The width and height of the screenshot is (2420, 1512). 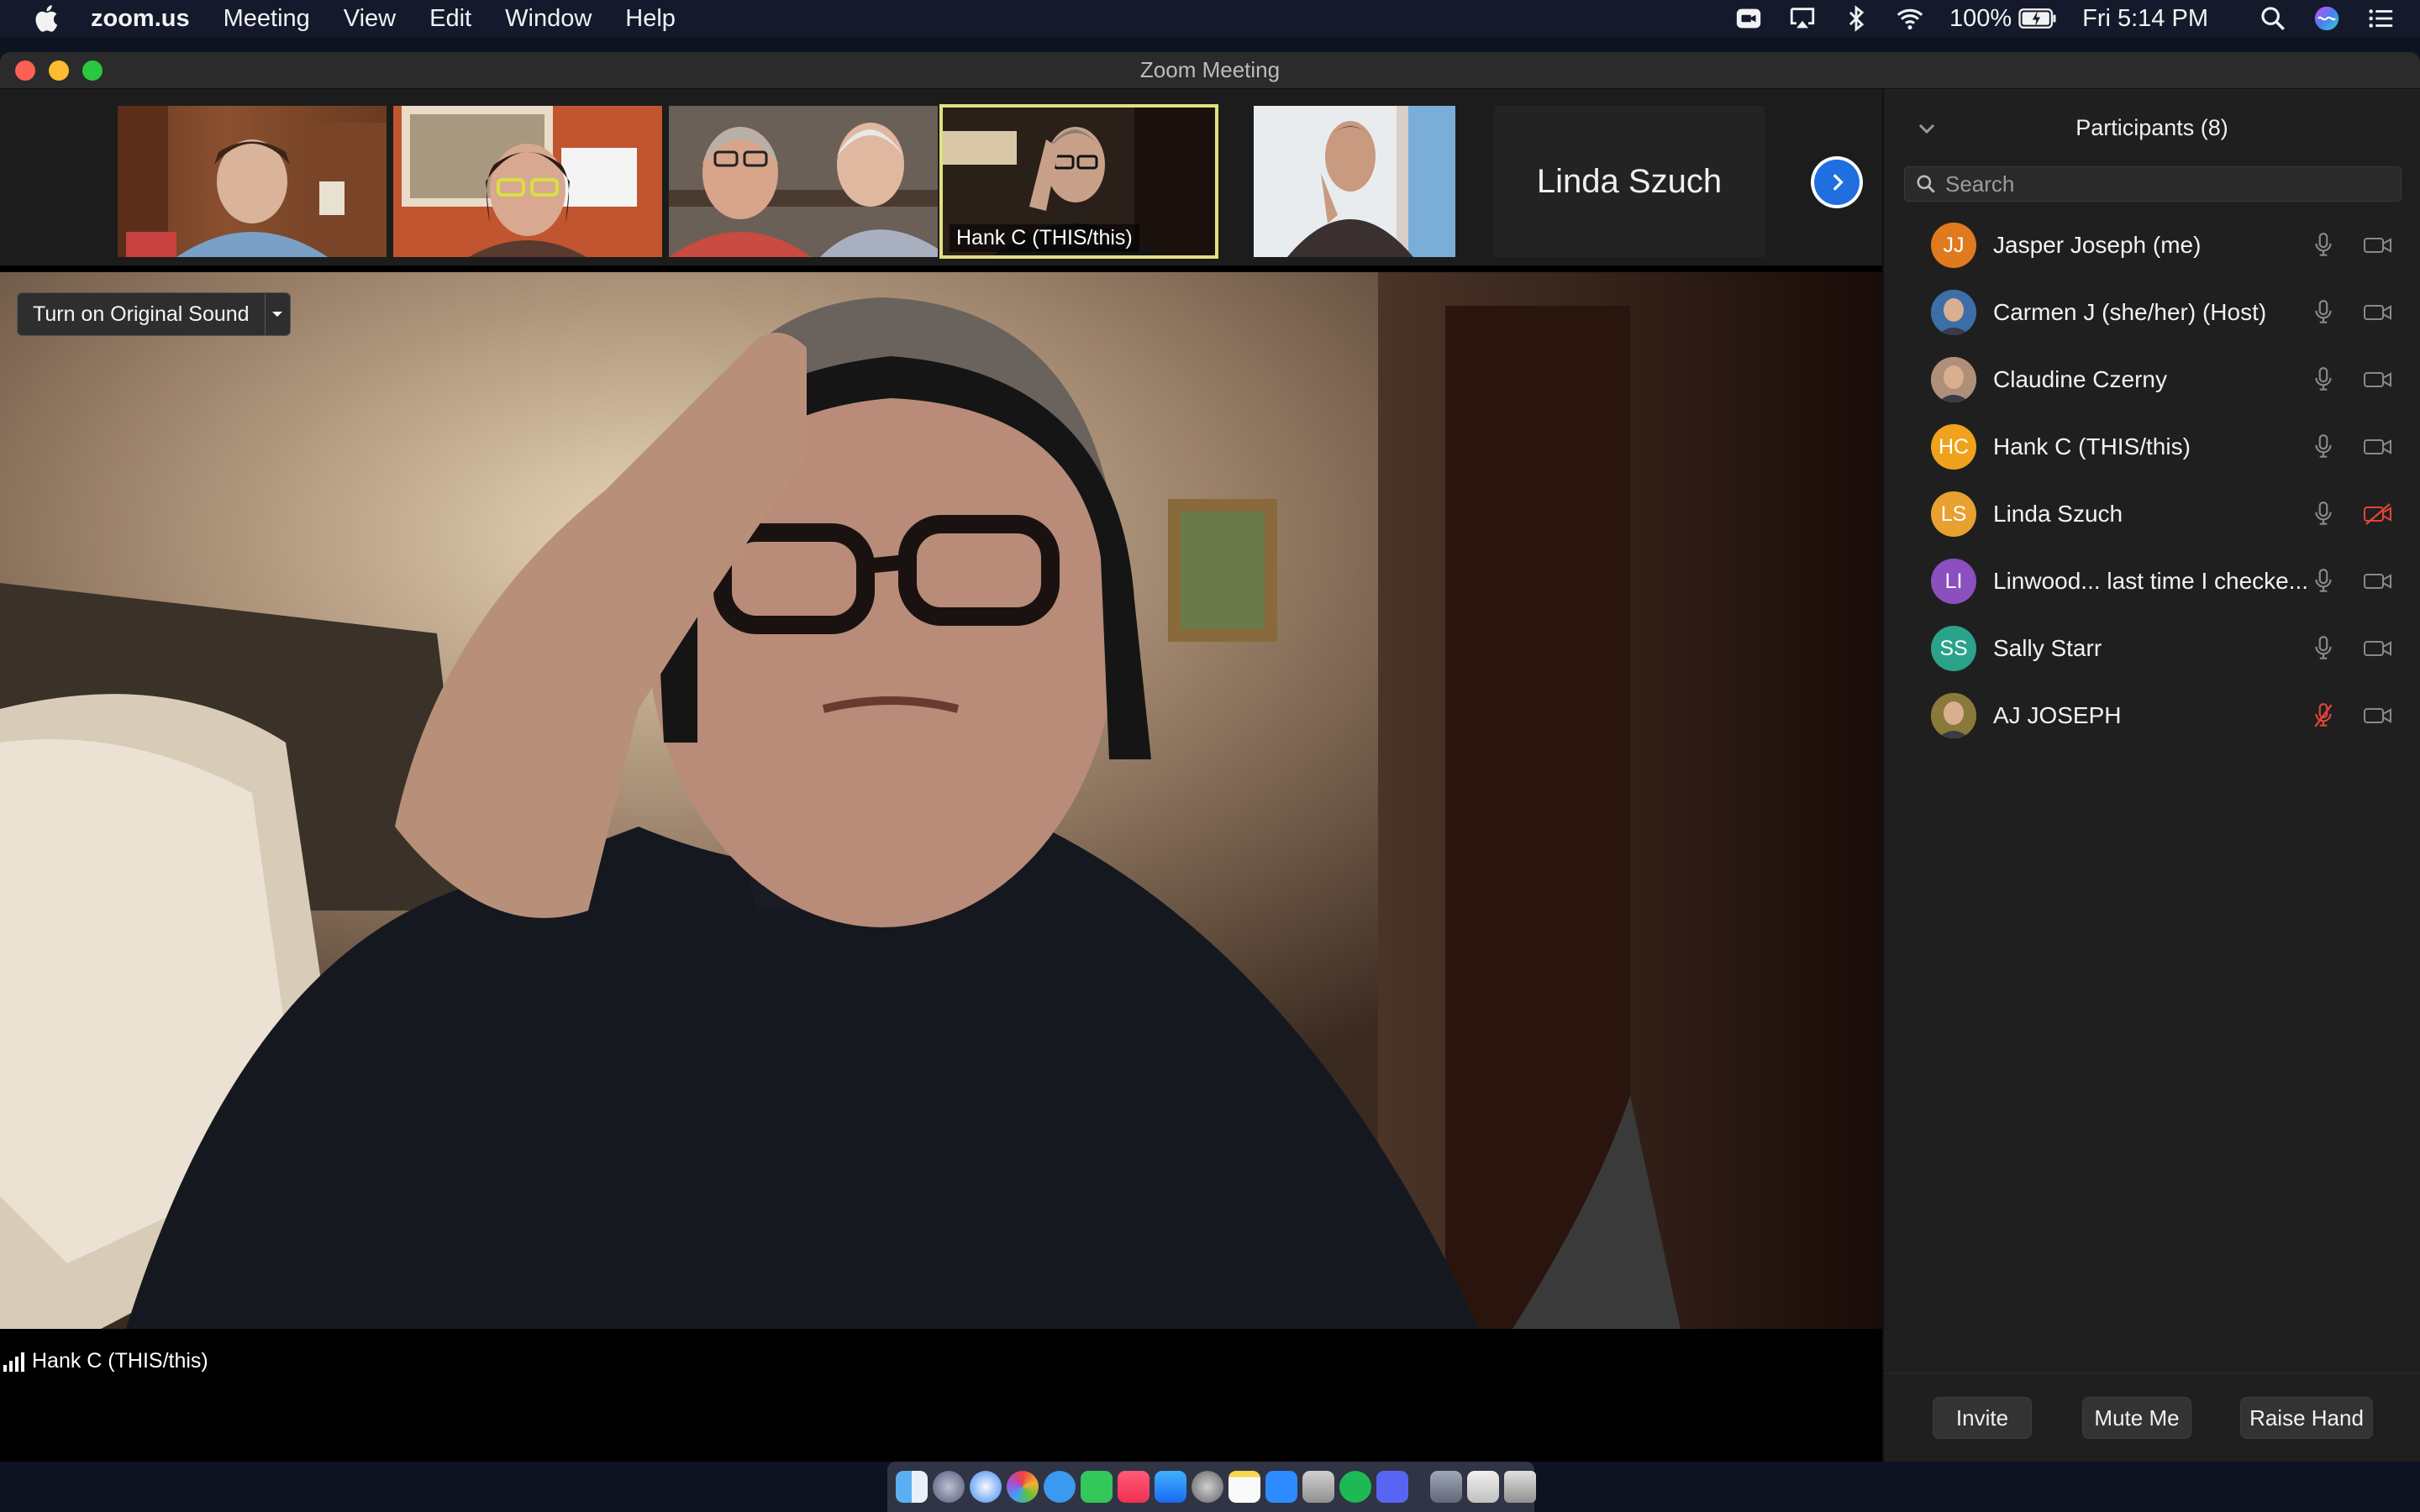 I want to click on participant-row: HC Hank C (THIS/this), so click(x=2152, y=446).